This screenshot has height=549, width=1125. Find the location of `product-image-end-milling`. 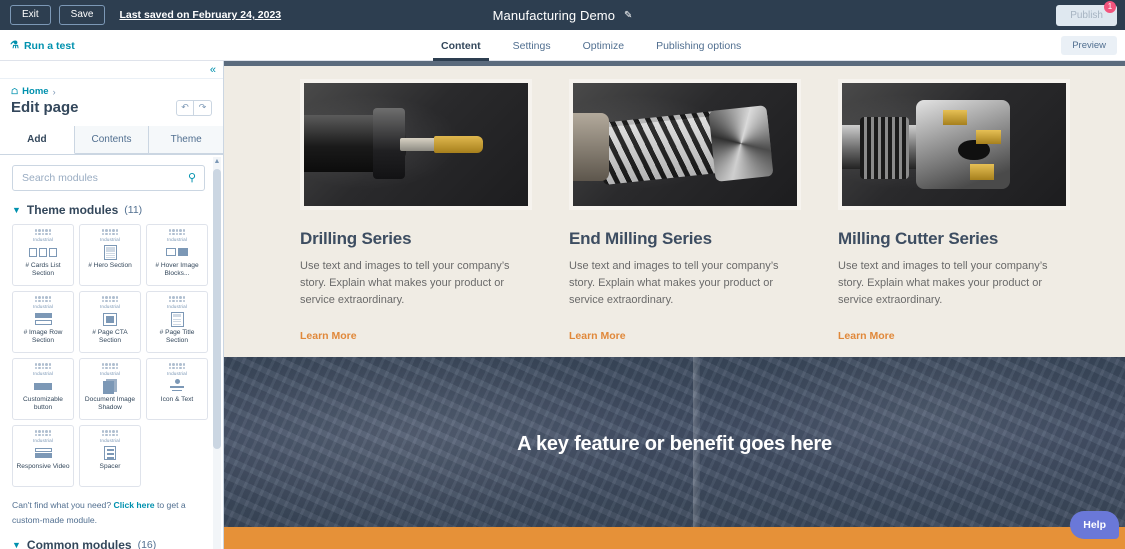

product-image-end-milling is located at coordinates (685, 144).